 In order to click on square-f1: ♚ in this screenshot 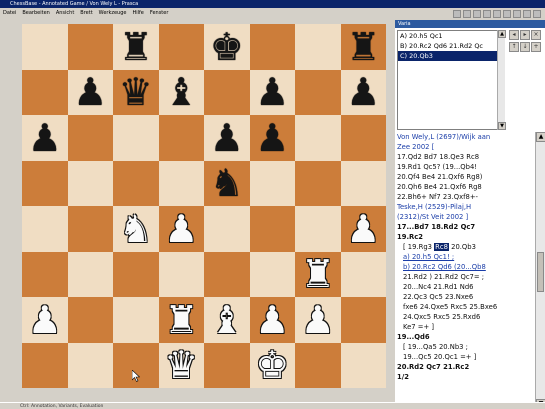, I will do `click(272, 365)`.